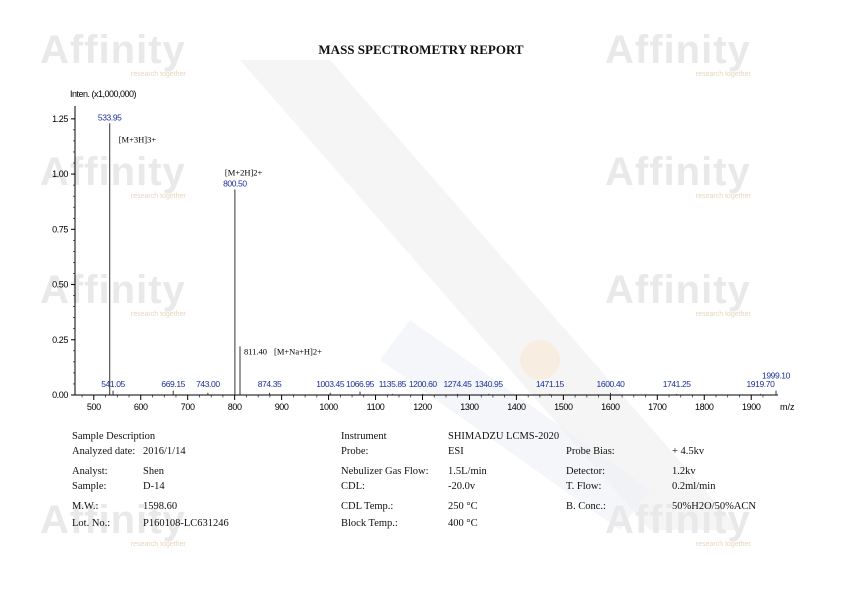 The width and height of the screenshot is (842, 596). I want to click on detector-label: Detector:, so click(586, 471).